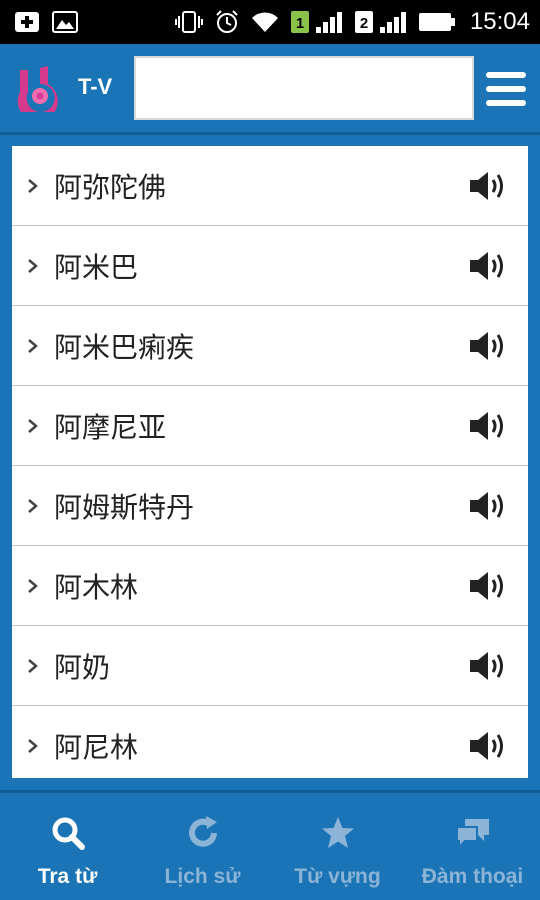  I want to click on tab-label: Lịch sử, so click(202, 876).